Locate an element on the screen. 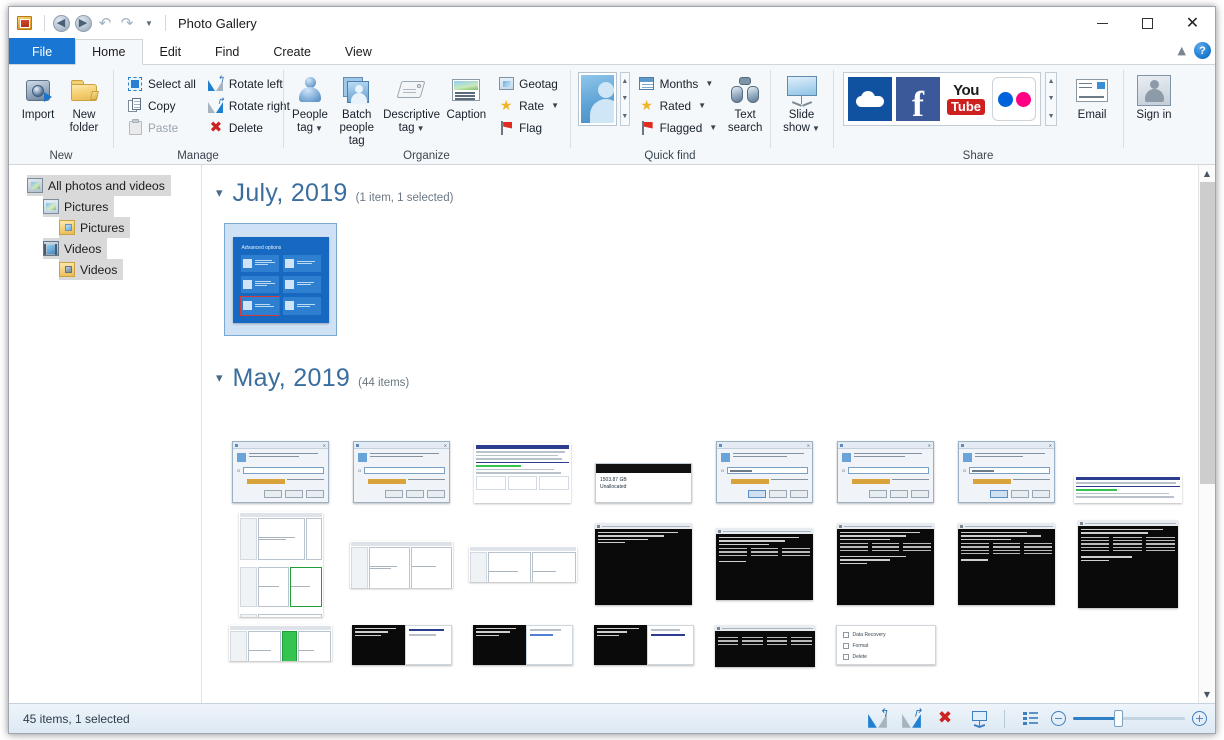  tab-find: Find is located at coordinates (227, 51).